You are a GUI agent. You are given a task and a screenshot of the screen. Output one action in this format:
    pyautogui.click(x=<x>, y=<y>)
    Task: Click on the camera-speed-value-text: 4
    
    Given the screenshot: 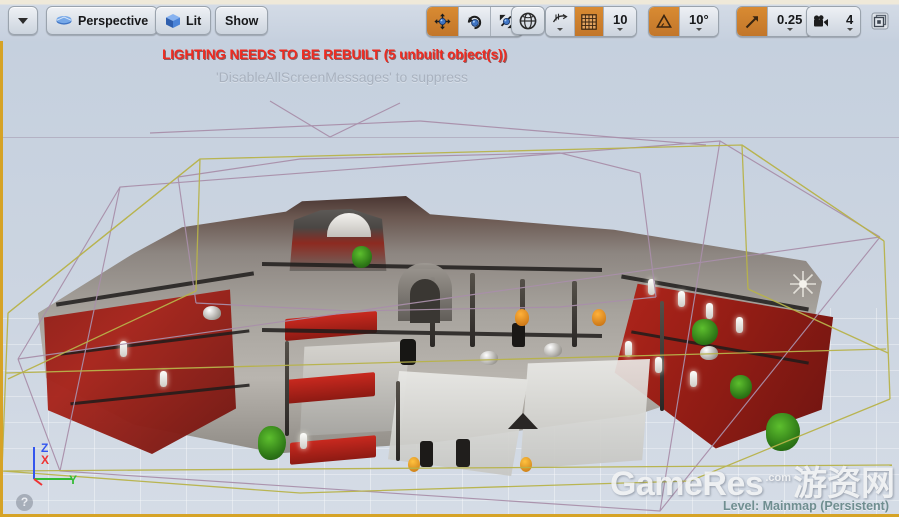 What is the action you would take?
    pyautogui.click(x=850, y=19)
    